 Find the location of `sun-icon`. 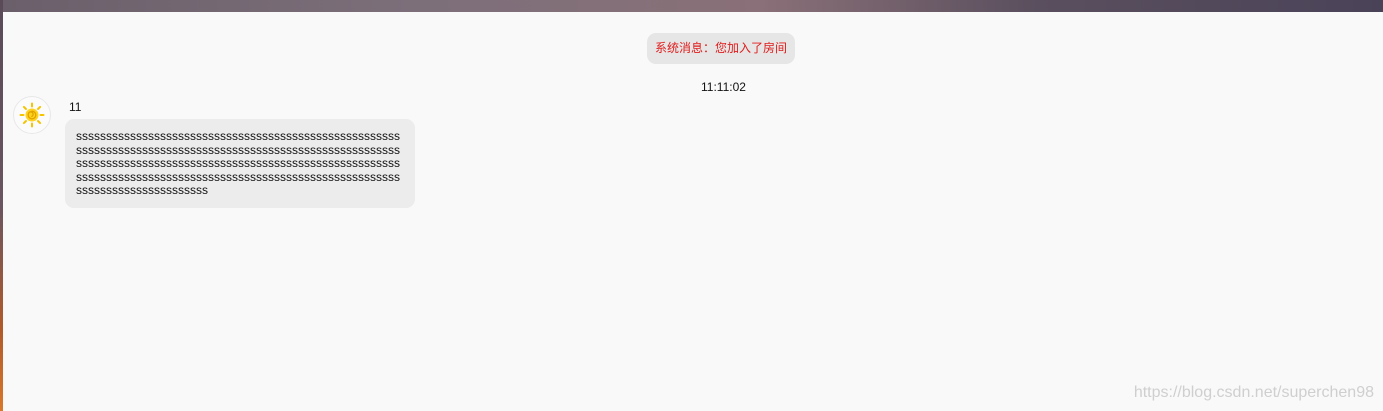

sun-icon is located at coordinates (32, 115).